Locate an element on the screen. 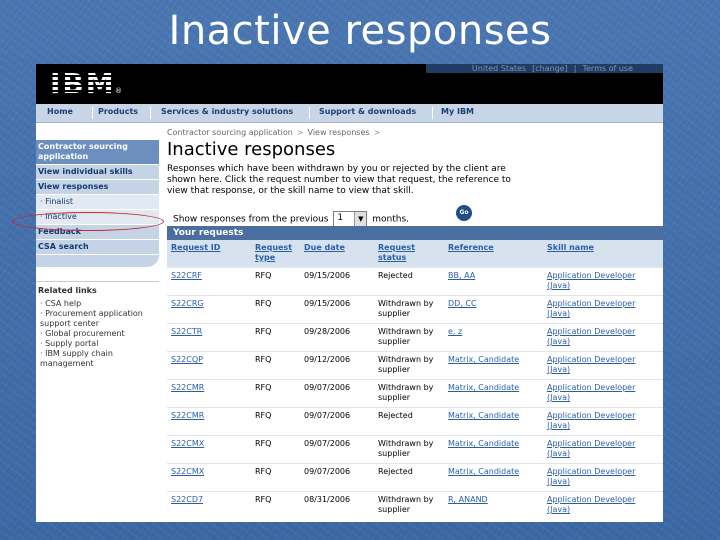  request-id-link: S22CRF is located at coordinates (209, 281).